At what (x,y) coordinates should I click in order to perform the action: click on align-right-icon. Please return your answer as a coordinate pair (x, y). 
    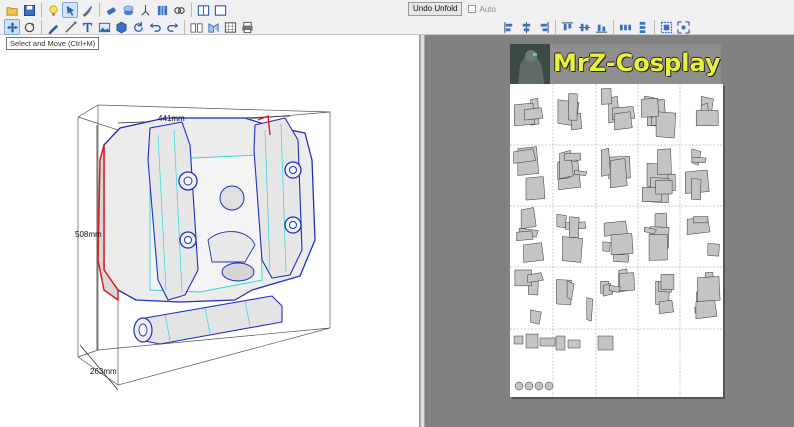
    Looking at the image, I should click on (544, 27).